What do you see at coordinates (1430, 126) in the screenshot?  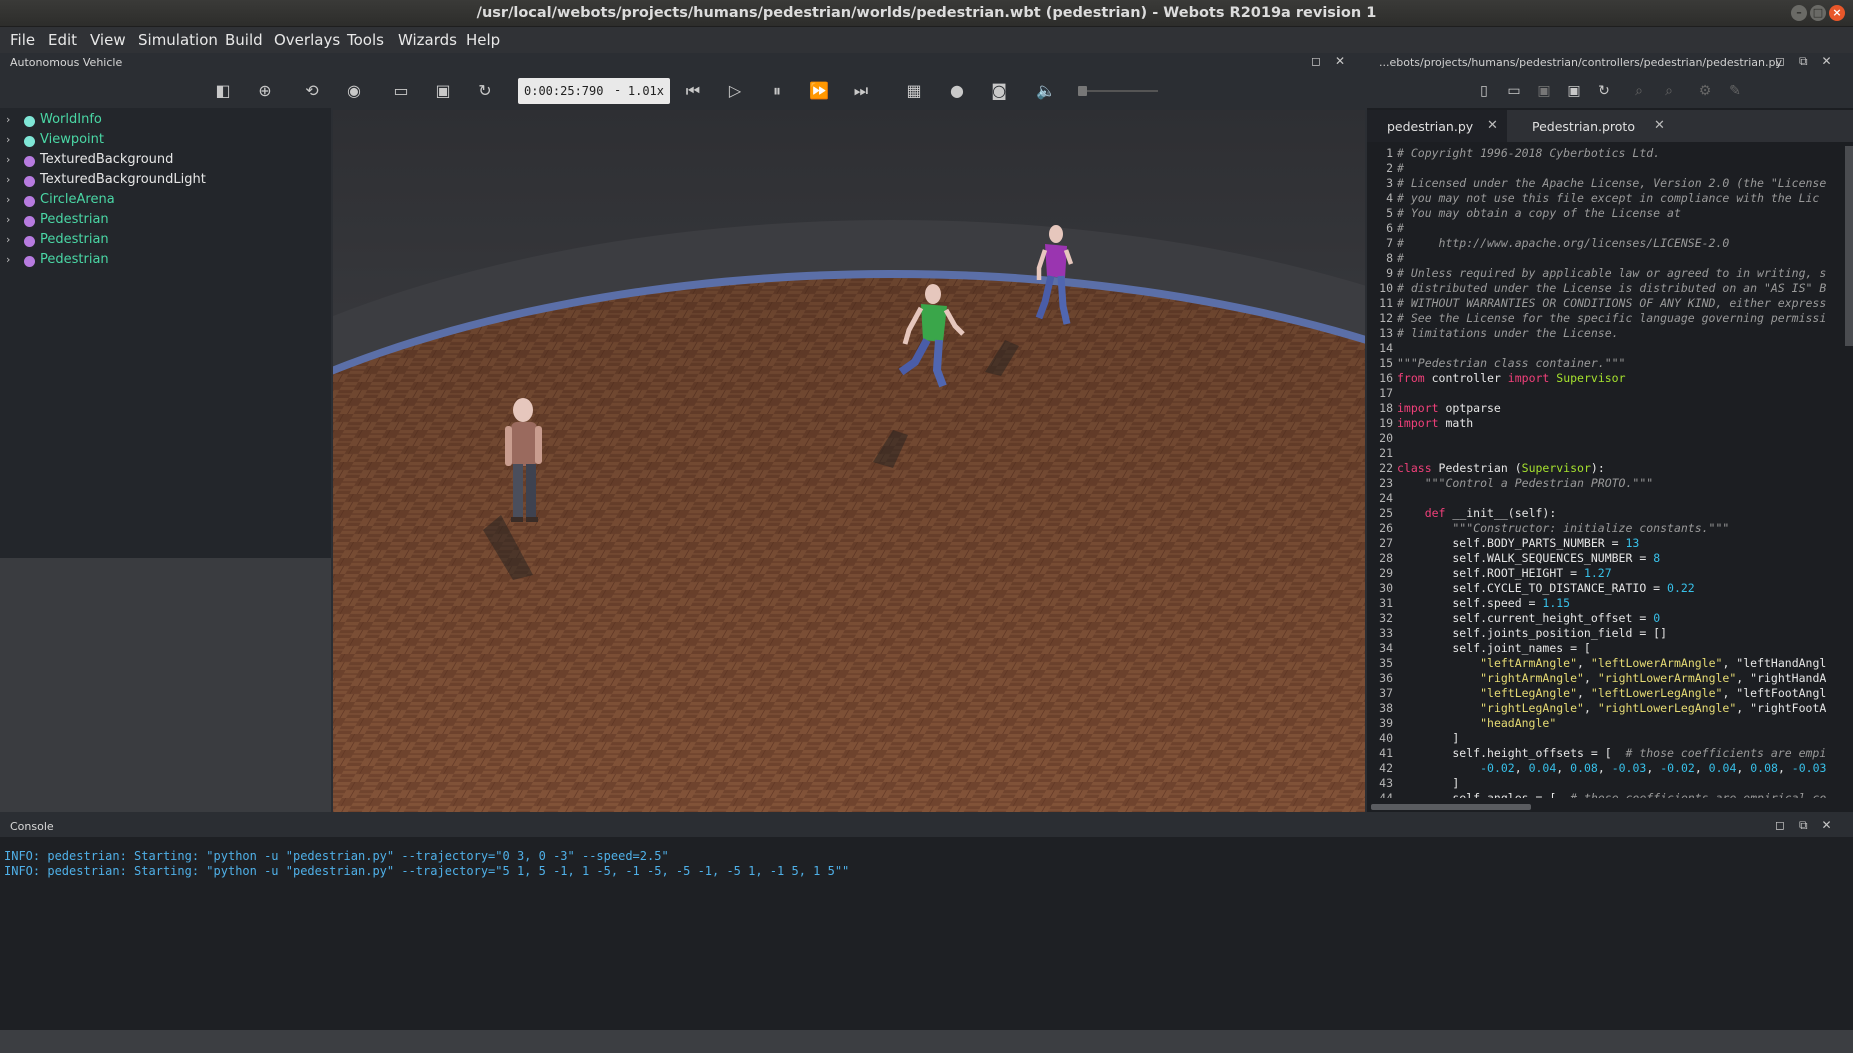 I see `tab-label: pedestrian.py` at bounding box center [1430, 126].